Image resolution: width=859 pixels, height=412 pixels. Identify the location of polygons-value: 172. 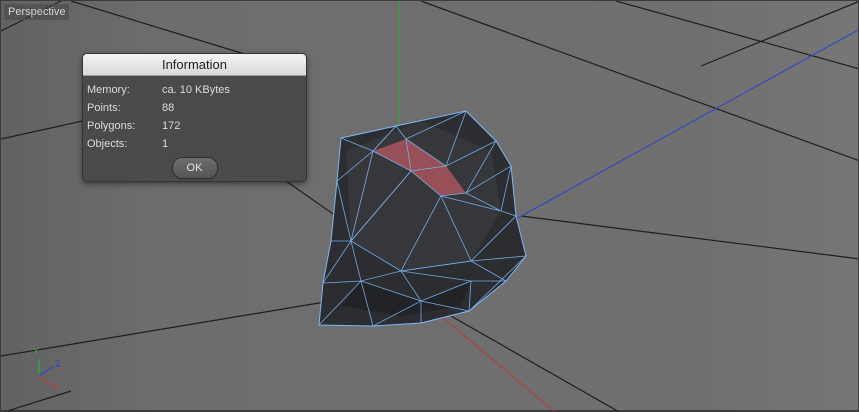
(171, 126).